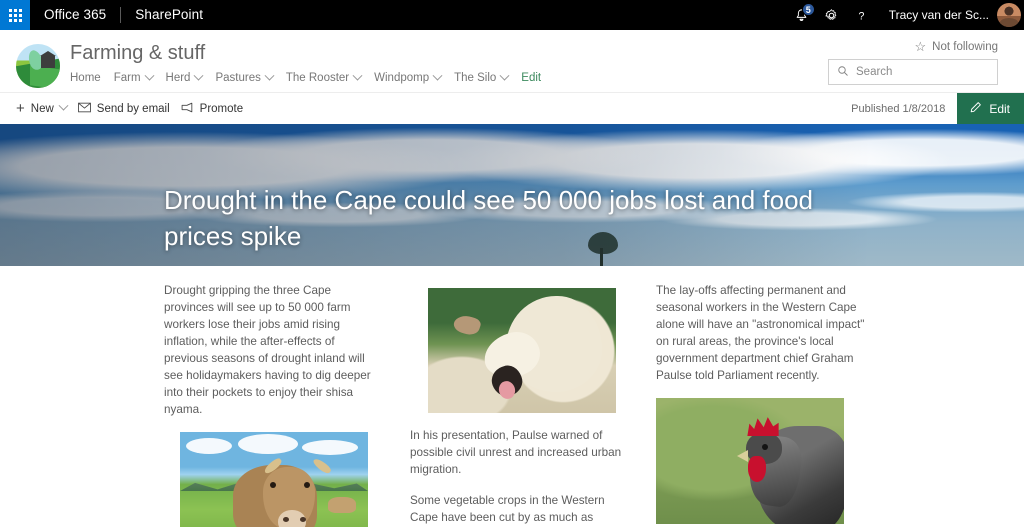  I want to click on edit-button-label: Edit, so click(999, 108).